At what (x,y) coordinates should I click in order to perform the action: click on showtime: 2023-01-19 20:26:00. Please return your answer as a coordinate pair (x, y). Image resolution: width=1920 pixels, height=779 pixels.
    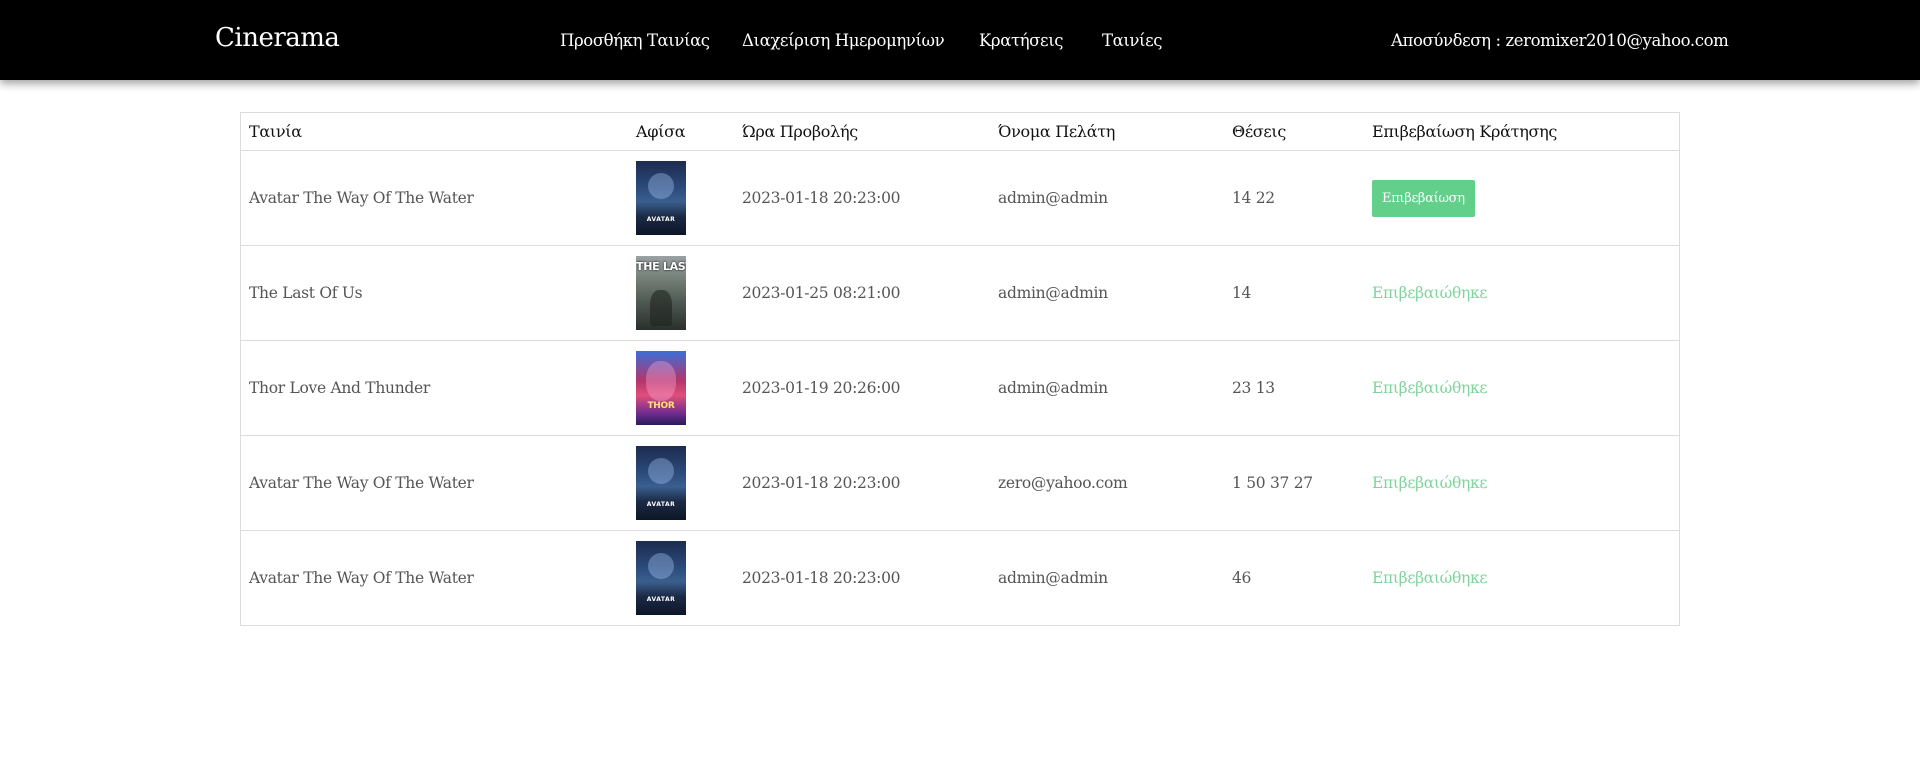
    Looking at the image, I should click on (862, 388).